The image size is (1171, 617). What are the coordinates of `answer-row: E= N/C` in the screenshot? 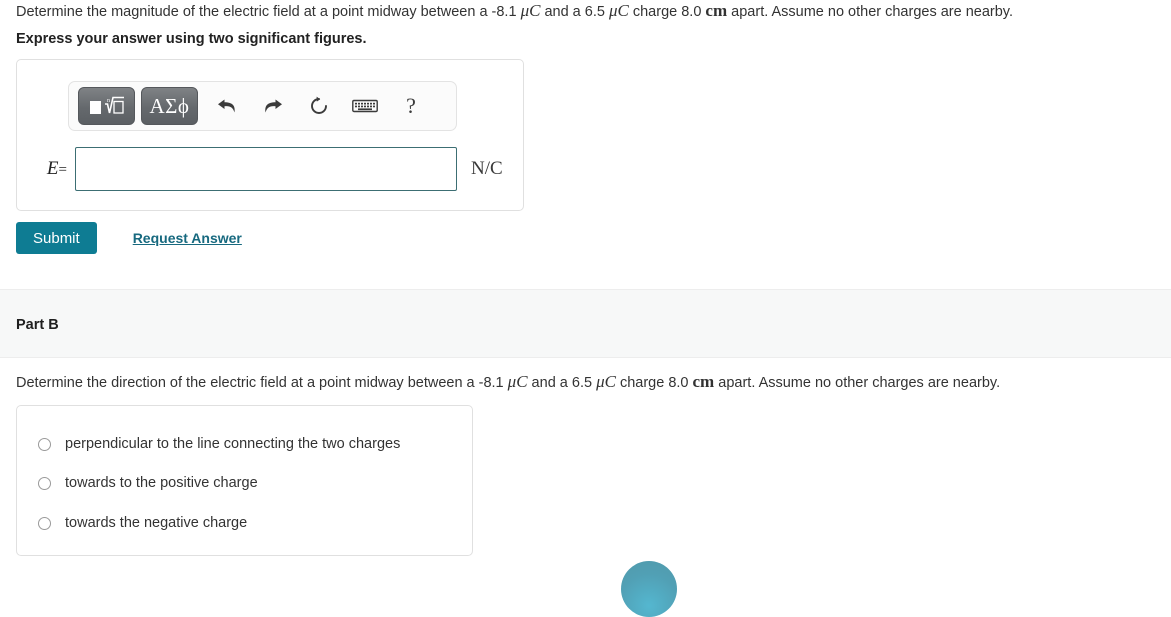 It's located at (271, 169).